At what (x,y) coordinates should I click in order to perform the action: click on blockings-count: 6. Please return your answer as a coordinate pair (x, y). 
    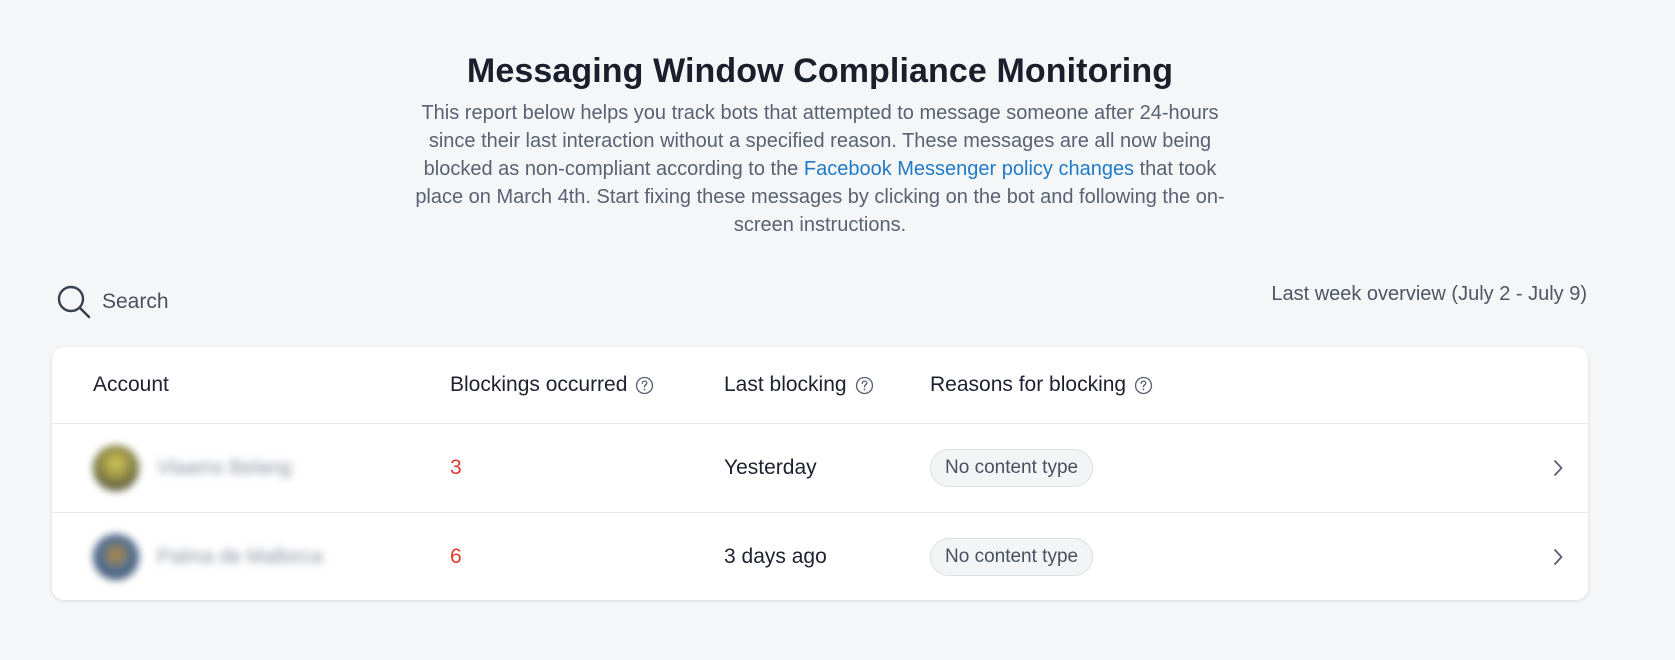
    Looking at the image, I should click on (456, 556).